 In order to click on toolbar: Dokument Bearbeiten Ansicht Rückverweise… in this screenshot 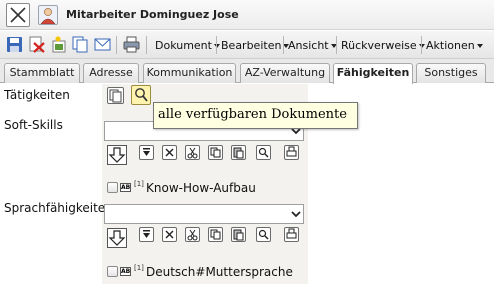, I will do `click(247, 45)`.